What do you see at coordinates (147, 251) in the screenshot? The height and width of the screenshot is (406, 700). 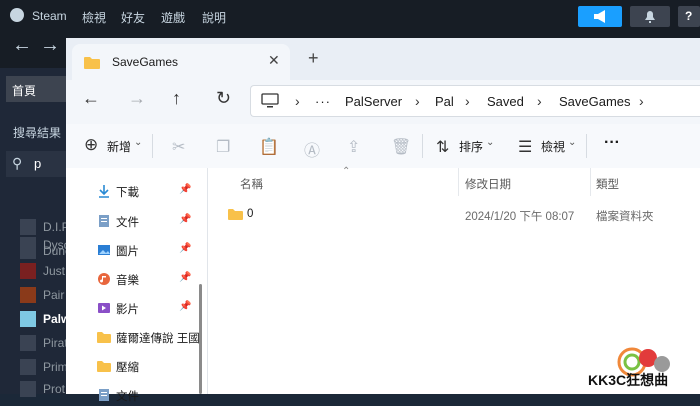 I see `nav-item-pictures: 圖片 📌` at bounding box center [147, 251].